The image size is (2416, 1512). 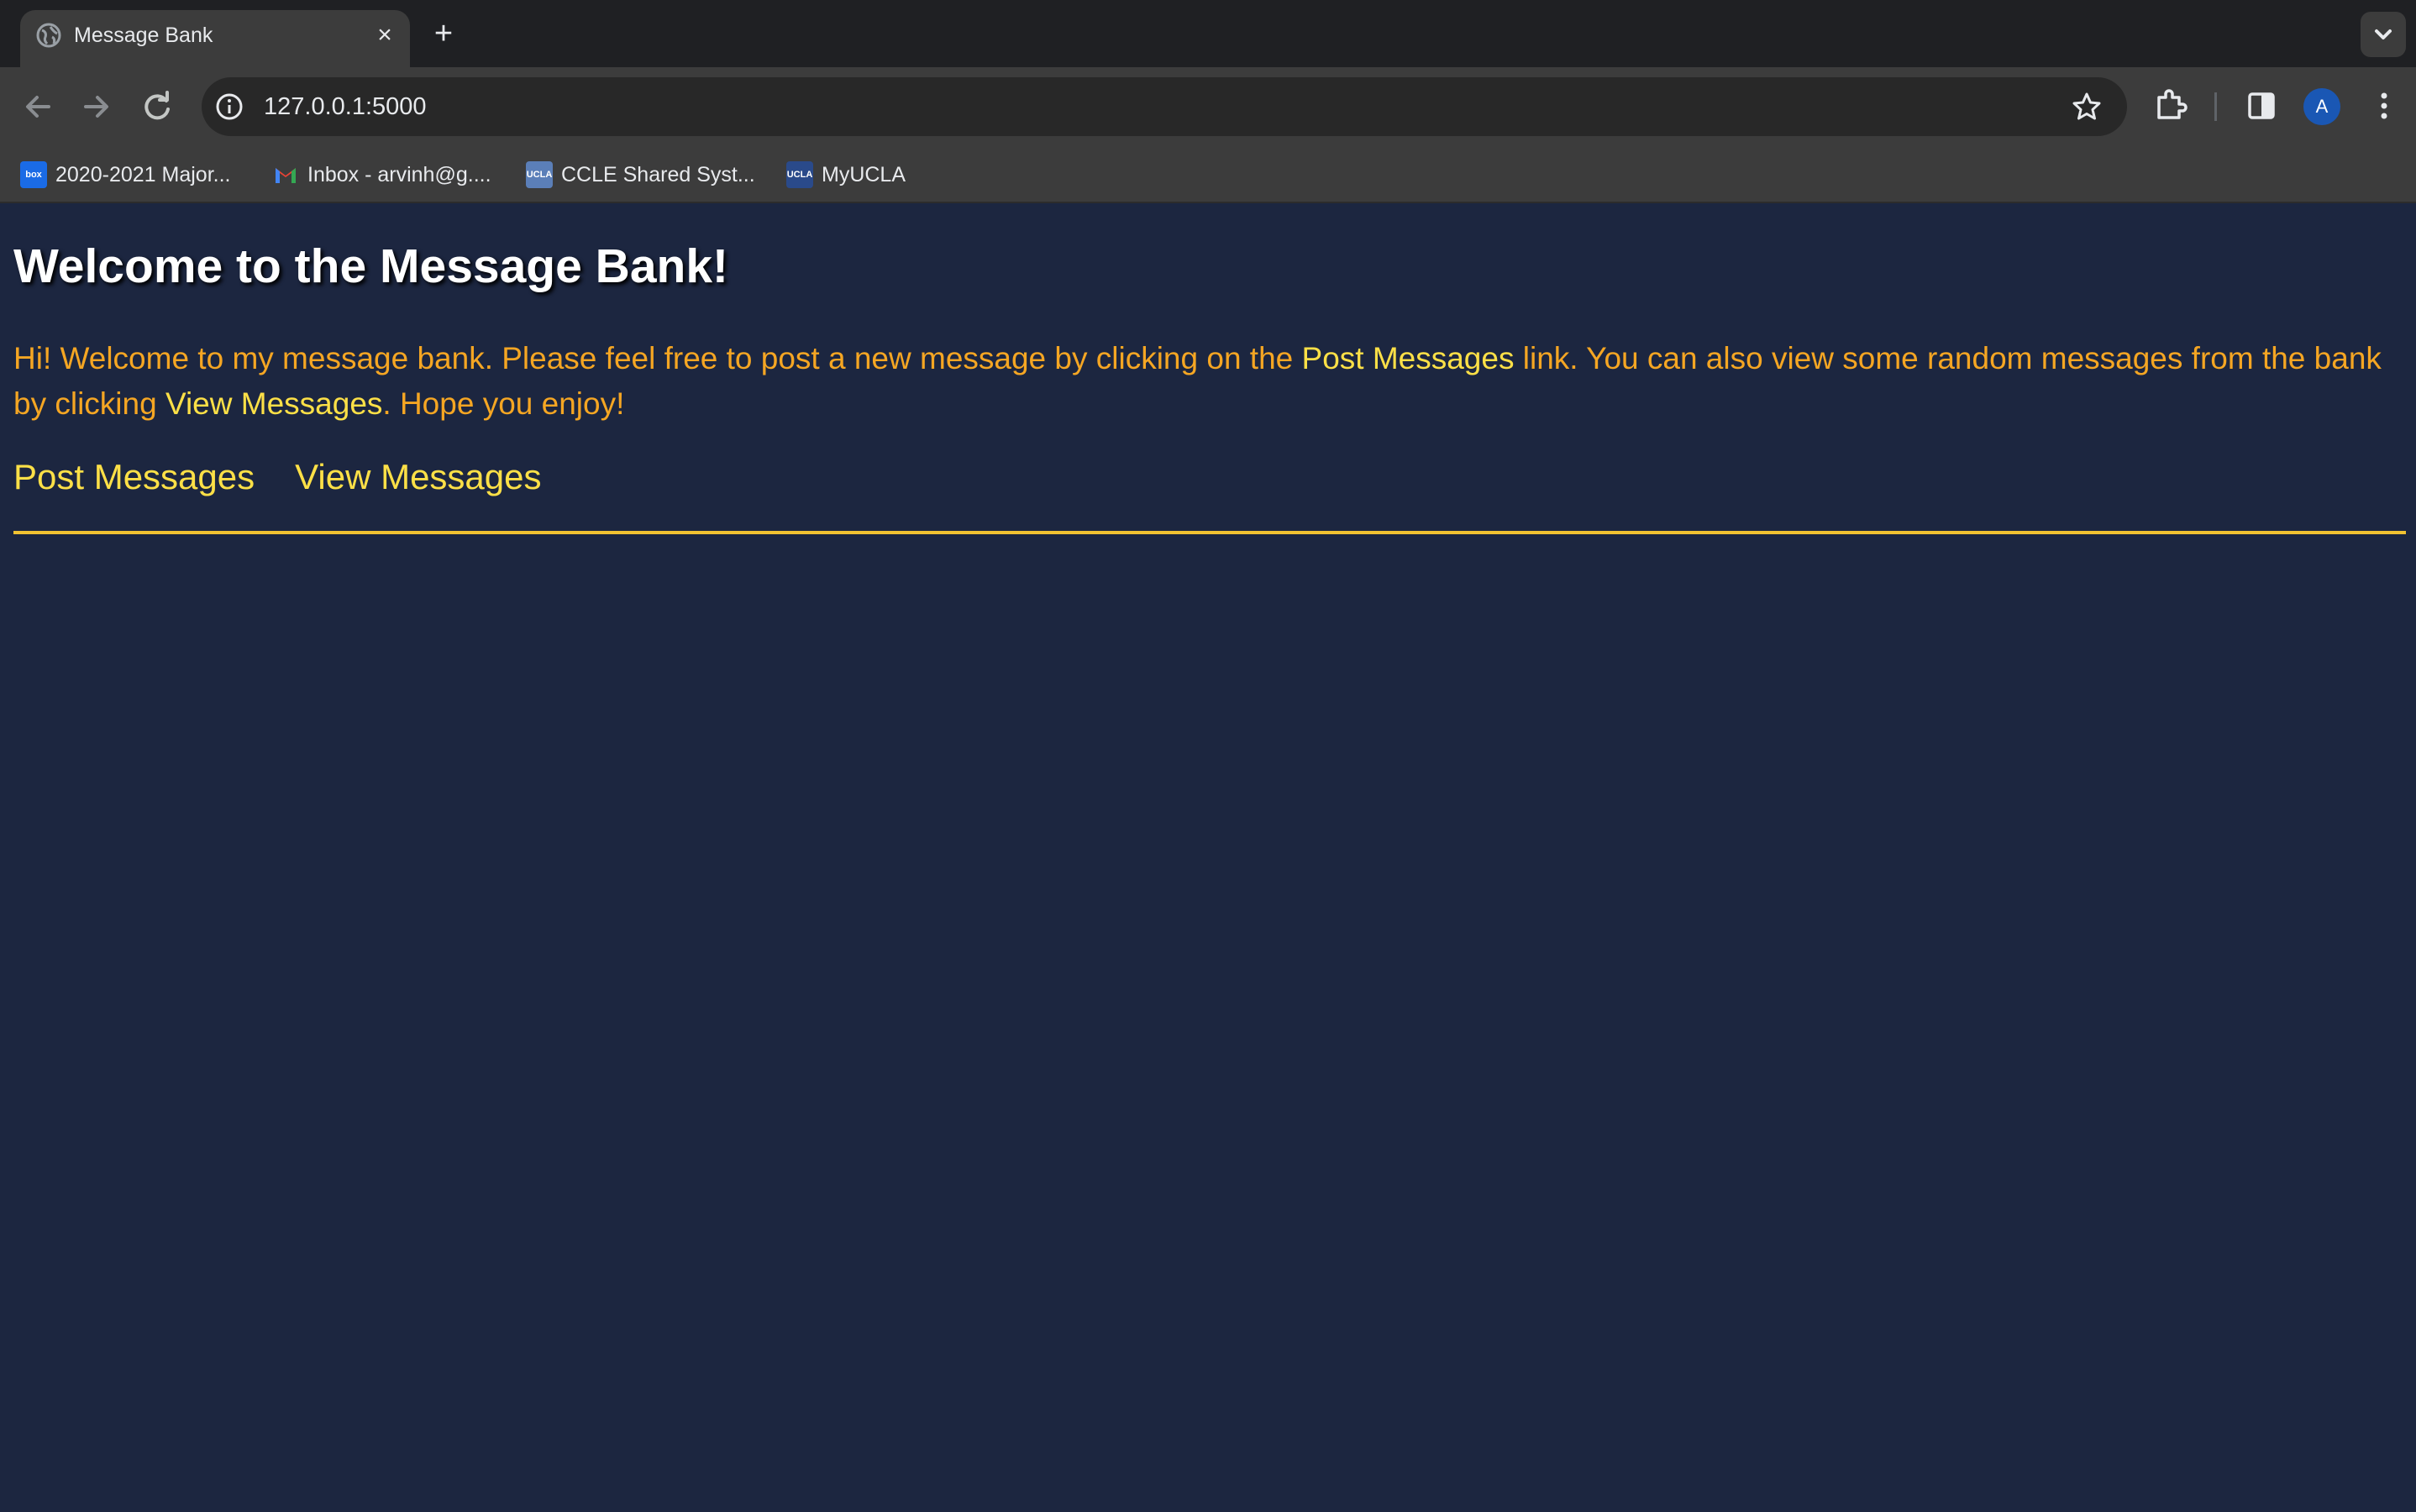 What do you see at coordinates (38, 107) in the screenshot?
I see `back-arrow-icon` at bounding box center [38, 107].